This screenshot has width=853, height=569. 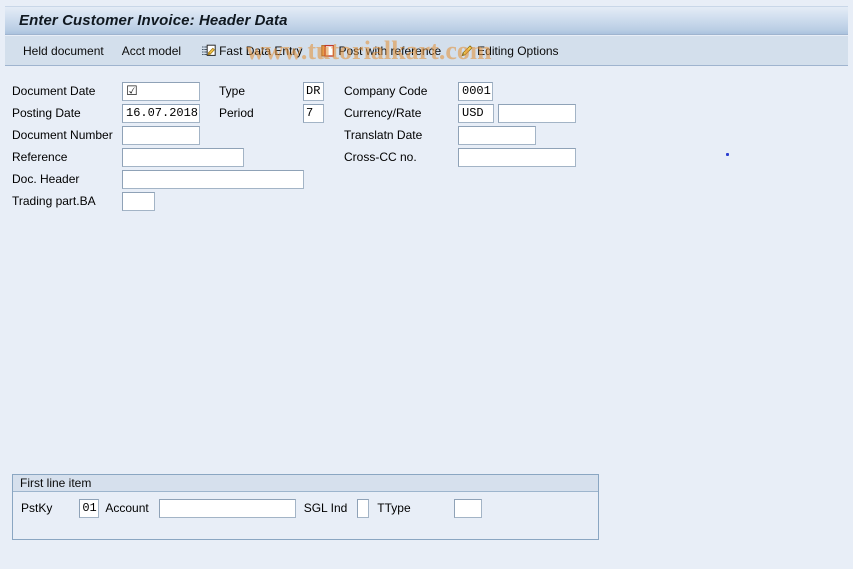 I want to click on field-company-code: Company Code 0001, so click(x=418, y=91).